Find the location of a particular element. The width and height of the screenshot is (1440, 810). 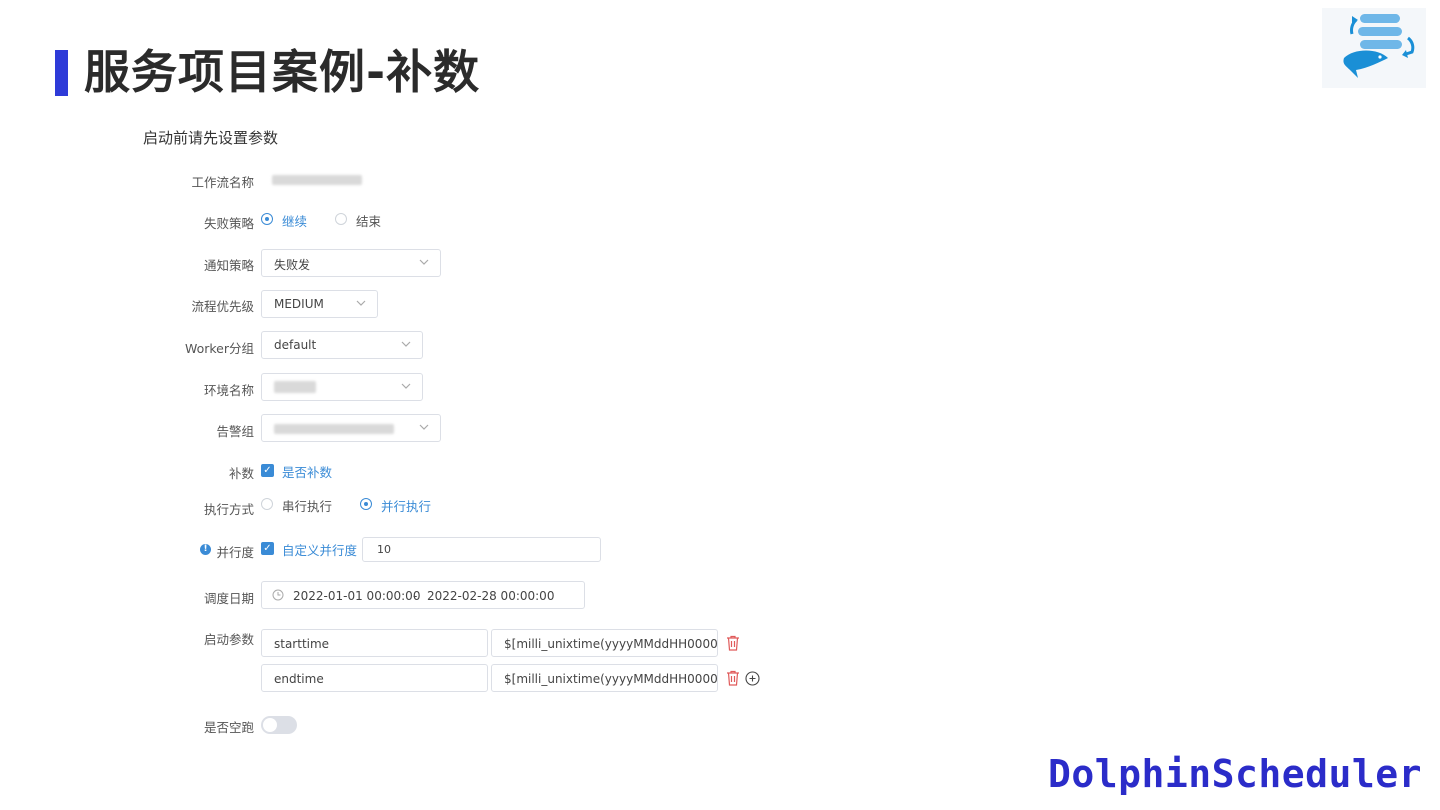

run-mode-serial-radio is located at coordinates (267, 504).